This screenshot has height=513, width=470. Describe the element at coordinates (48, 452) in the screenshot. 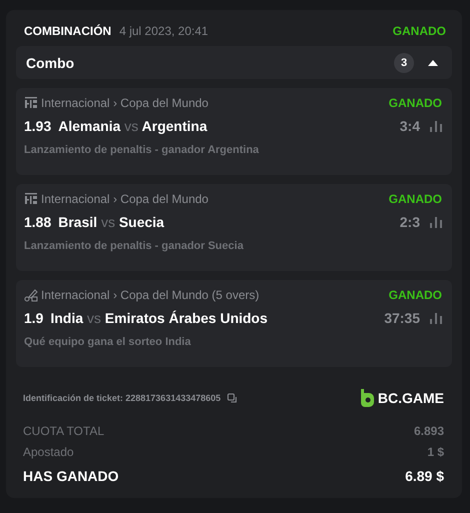

I see `total-label: Apostado` at that location.